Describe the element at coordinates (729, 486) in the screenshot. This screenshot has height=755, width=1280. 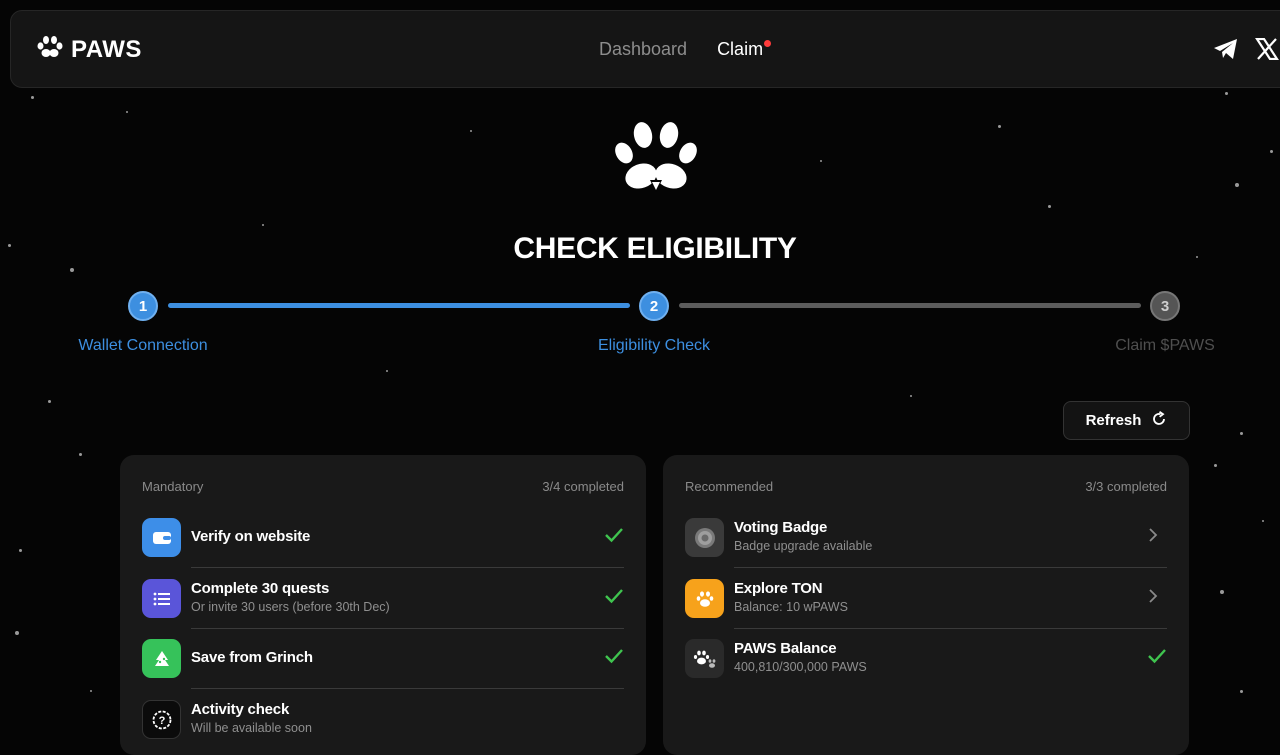
I see `recommended-title: Recommended` at that location.